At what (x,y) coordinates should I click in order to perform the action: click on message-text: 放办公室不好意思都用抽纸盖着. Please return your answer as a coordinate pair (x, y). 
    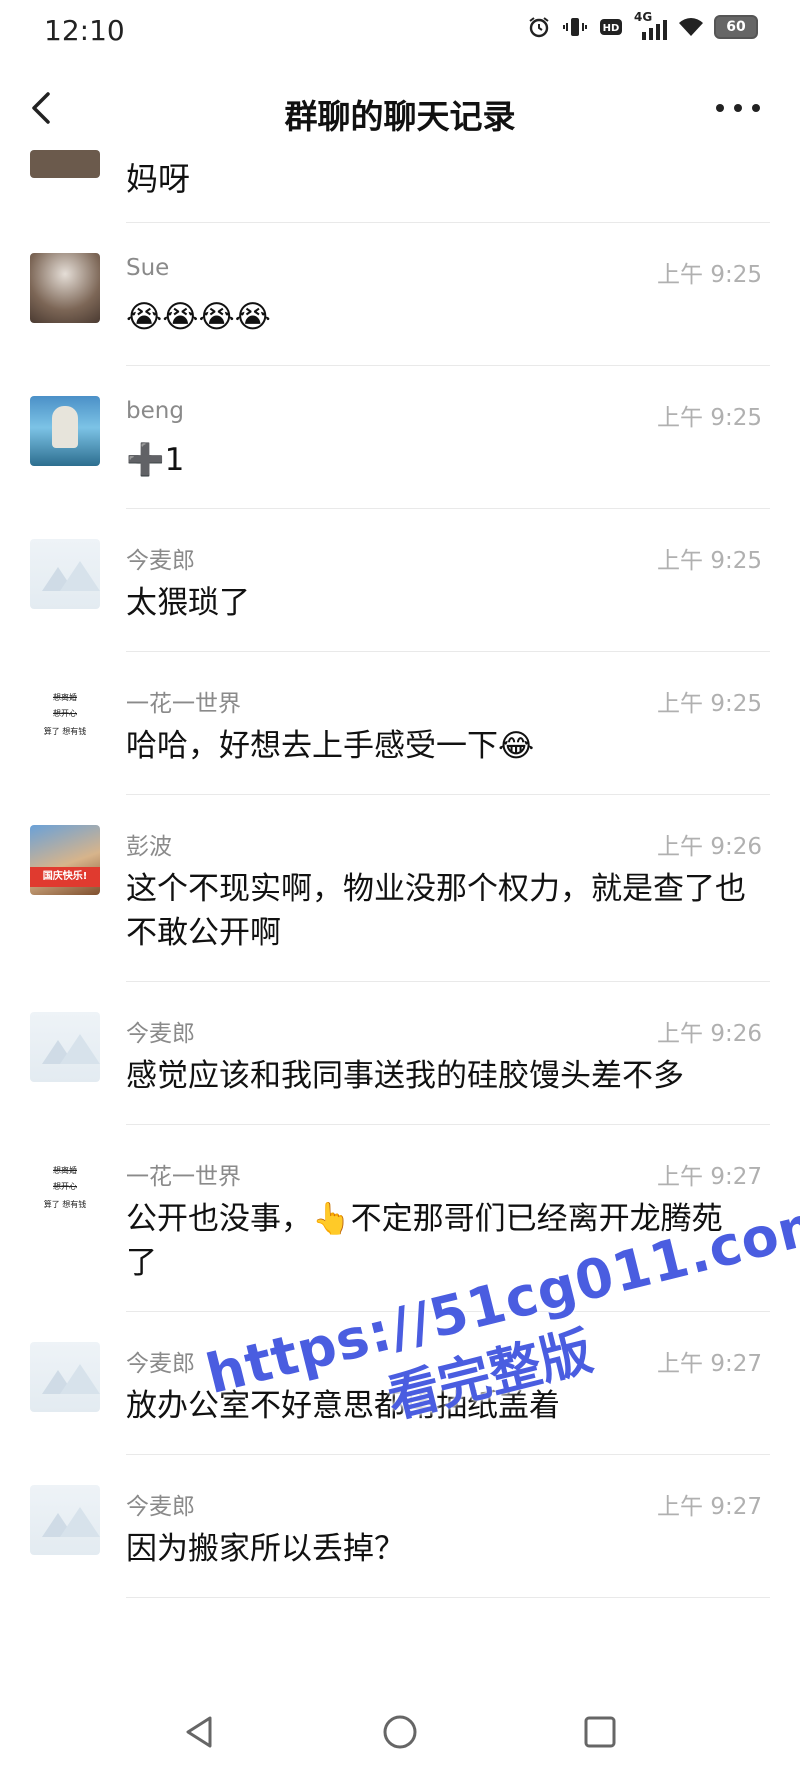
    Looking at the image, I should click on (343, 1406).